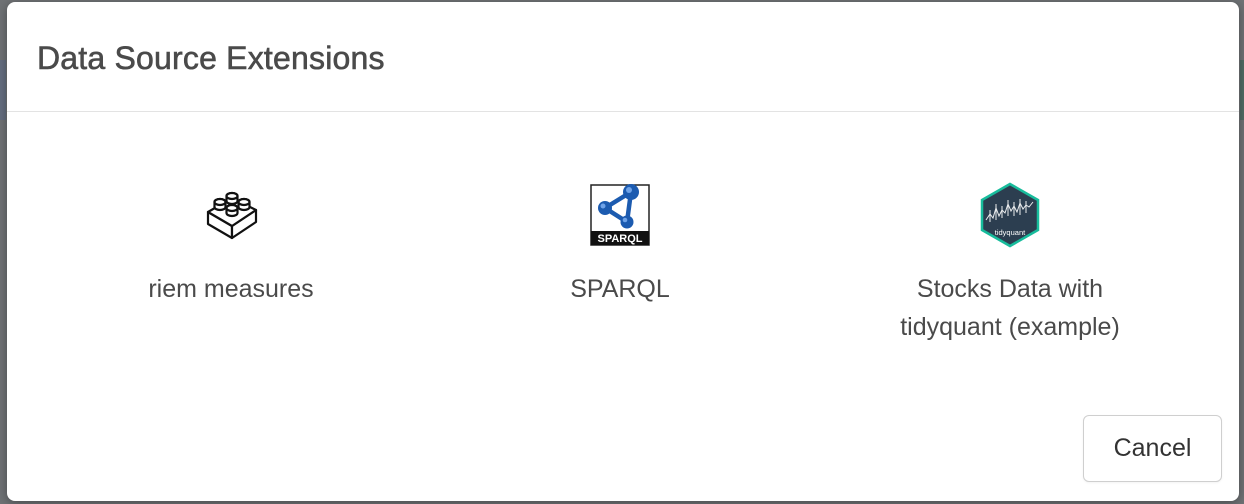 The width and height of the screenshot is (1244, 504). What do you see at coordinates (1010, 232) in the screenshot?
I see `svg-text: tidyquant` at bounding box center [1010, 232].